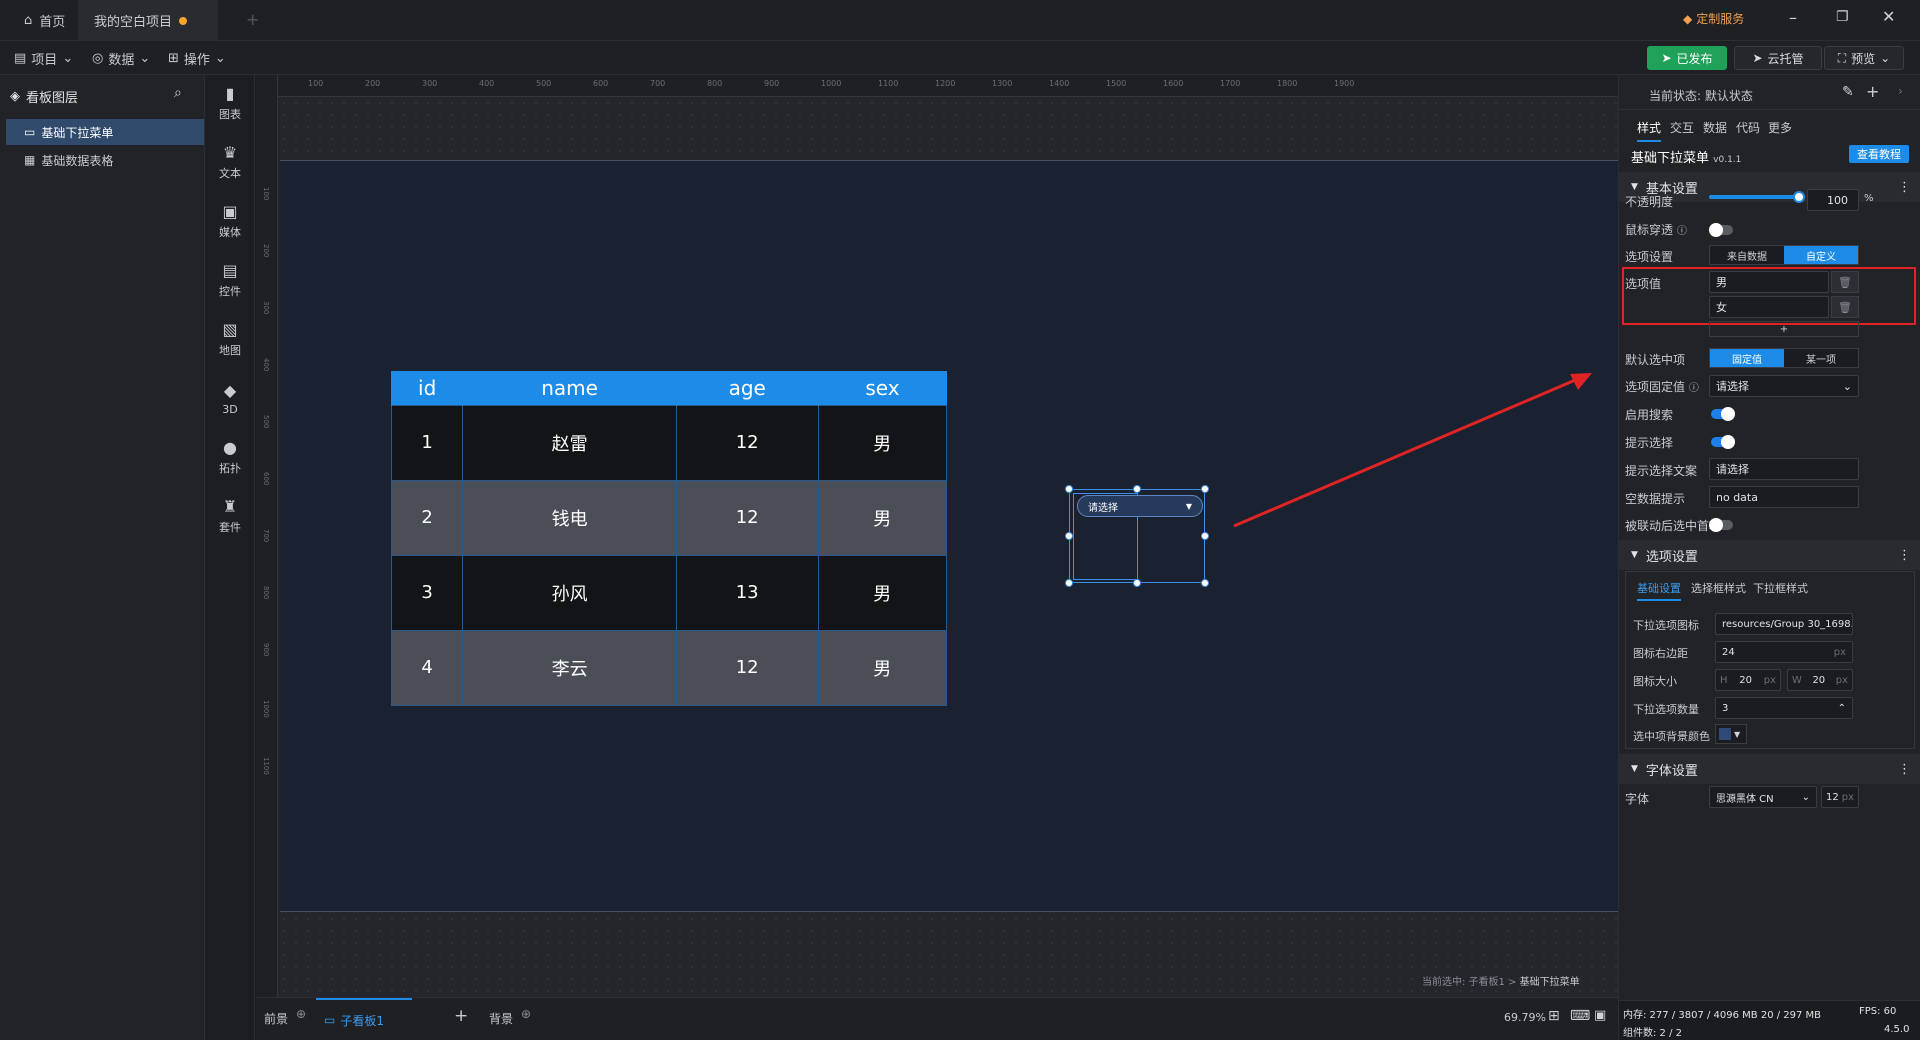 The image size is (1920, 1040). What do you see at coordinates (1731, 734) in the screenshot?
I see `selected-bg-color-picker: ▼` at bounding box center [1731, 734].